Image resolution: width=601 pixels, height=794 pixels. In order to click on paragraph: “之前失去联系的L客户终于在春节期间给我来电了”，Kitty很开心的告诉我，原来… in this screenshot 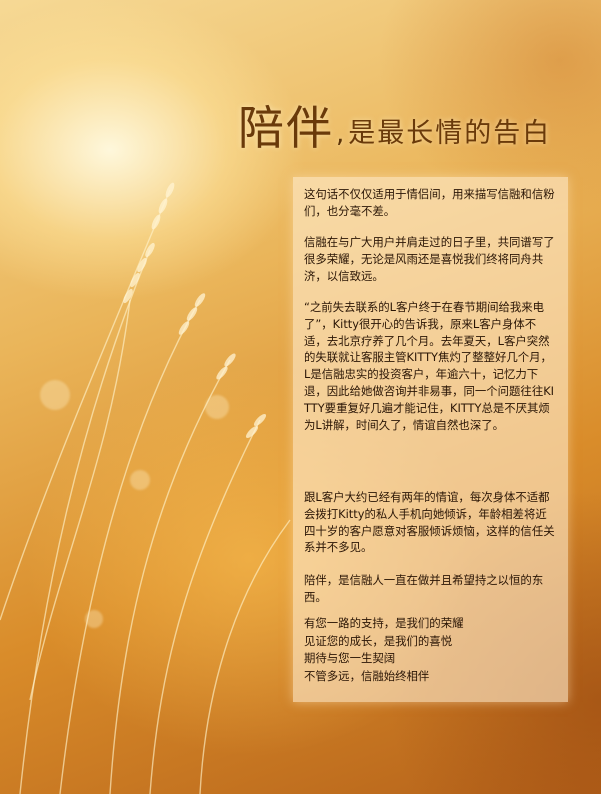, I will do `click(429, 366)`.